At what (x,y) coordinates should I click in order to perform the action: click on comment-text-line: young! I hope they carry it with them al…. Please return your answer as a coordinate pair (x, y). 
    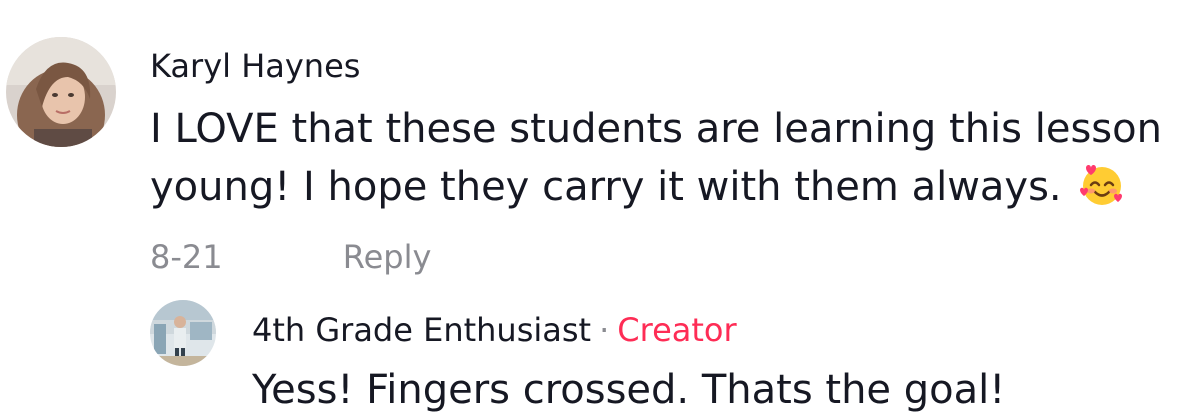
    Looking at the image, I should click on (672, 187).